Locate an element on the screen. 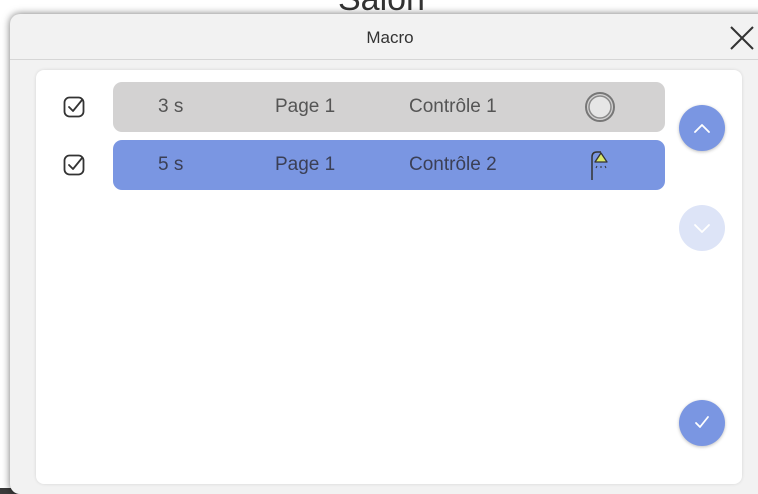  chevron-up-icon is located at coordinates (702, 128).